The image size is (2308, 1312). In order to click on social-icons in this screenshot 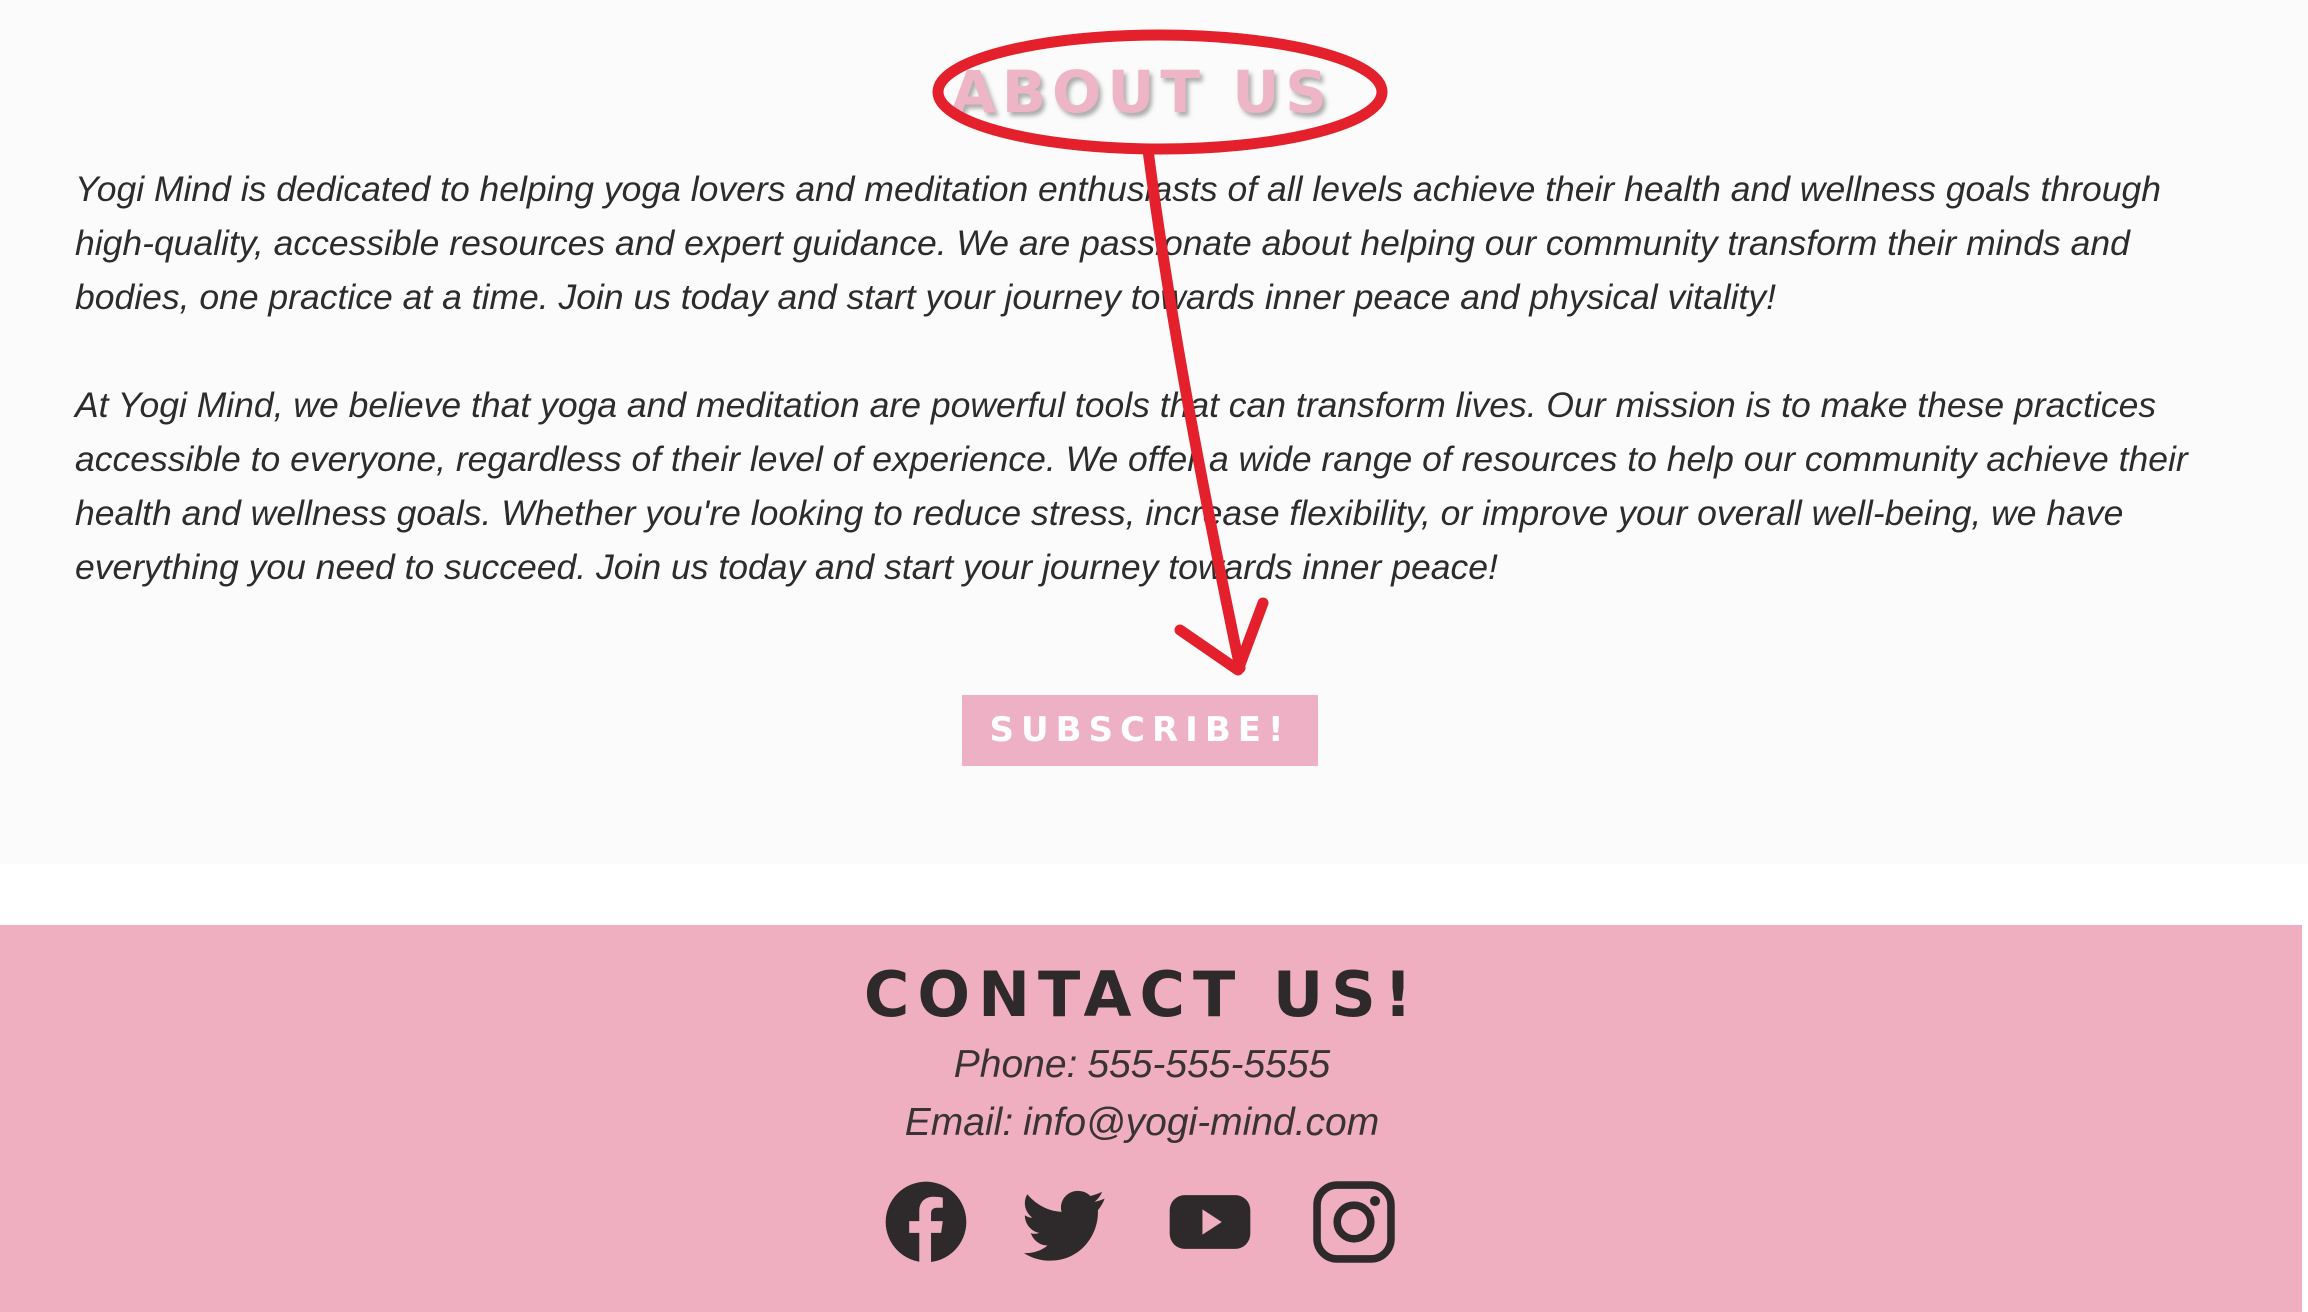, I will do `click(1142, 1222)`.